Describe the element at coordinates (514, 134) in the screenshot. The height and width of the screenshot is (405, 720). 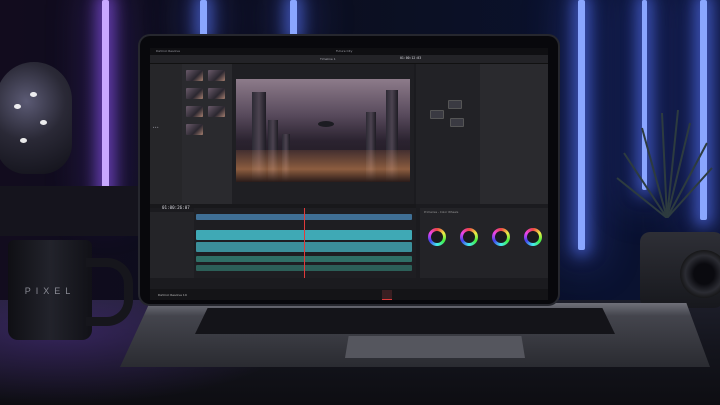
I see `effects-panel` at that location.